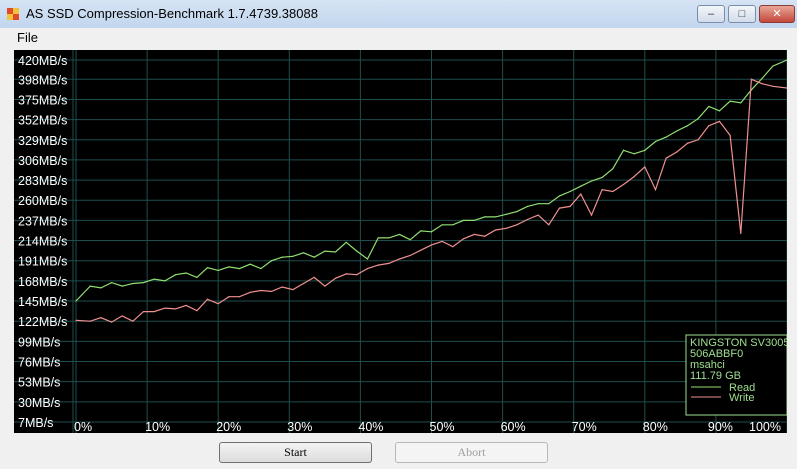 Image resolution: width=797 pixels, height=469 pixels. I want to click on start-button: Start, so click(295, 452).